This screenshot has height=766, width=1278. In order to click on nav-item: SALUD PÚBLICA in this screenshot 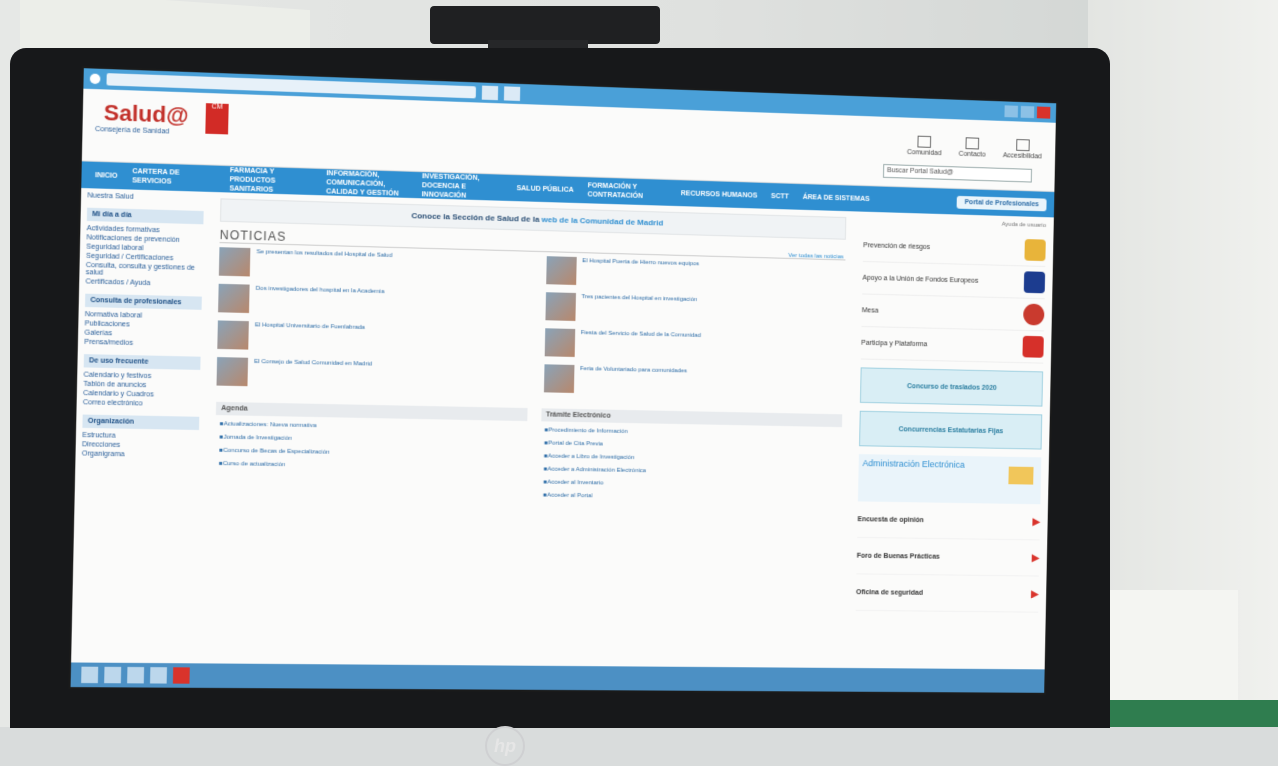, I will do `click(544, 188)`.